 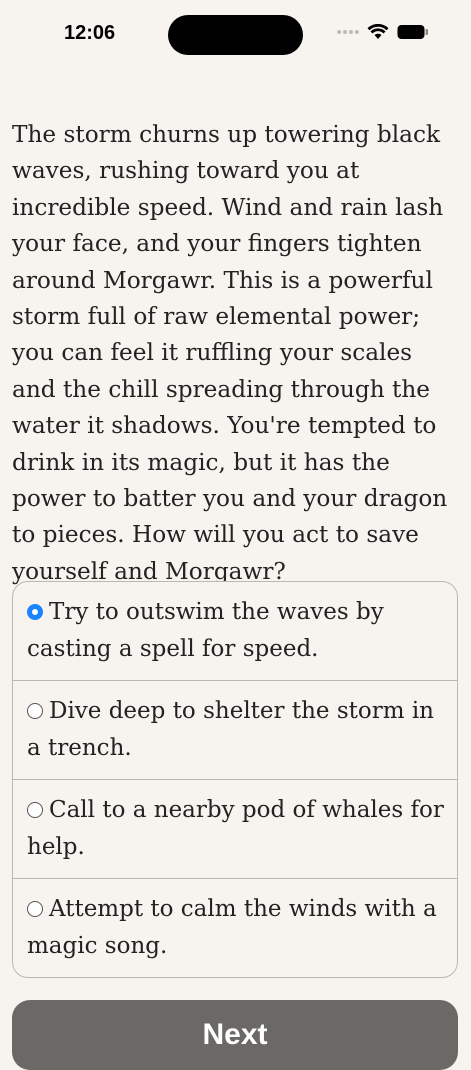 I want to click on choice-option-3: Call to a nearby pod of whales for help., so click(x=235, y=829).